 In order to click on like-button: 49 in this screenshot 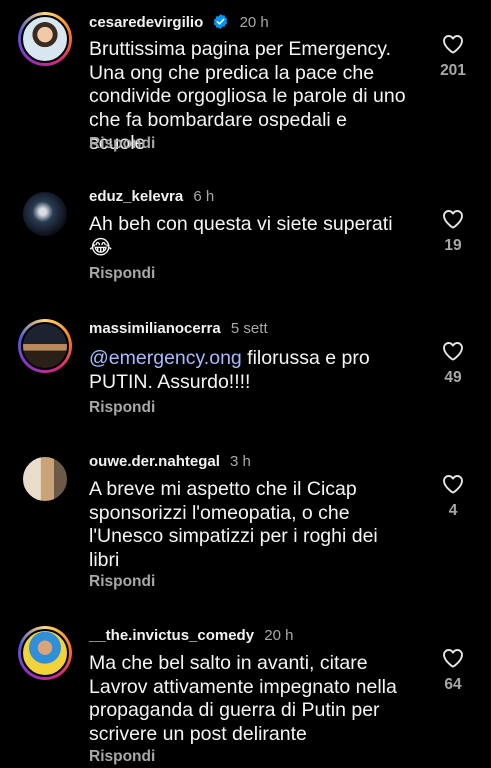, I will do `click(453, 363)`.